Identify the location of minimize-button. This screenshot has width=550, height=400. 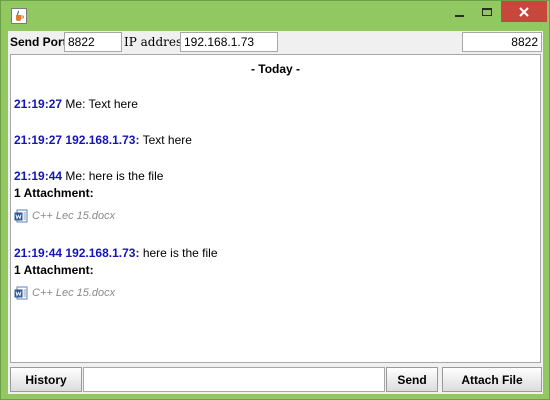
(459, 11).